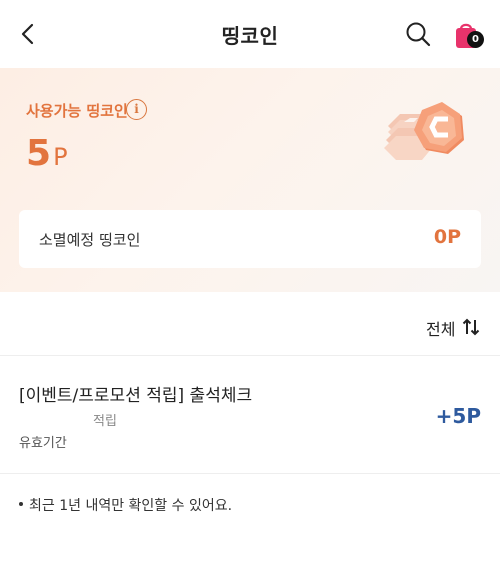 Image resolution: width=500 pixels, height=568 pixels. Describe the element at coordinates (131, 506) in the screenshot. I see `history-notice-text: 최근 1년 내역만 확인할 수 있어요.` at that location.